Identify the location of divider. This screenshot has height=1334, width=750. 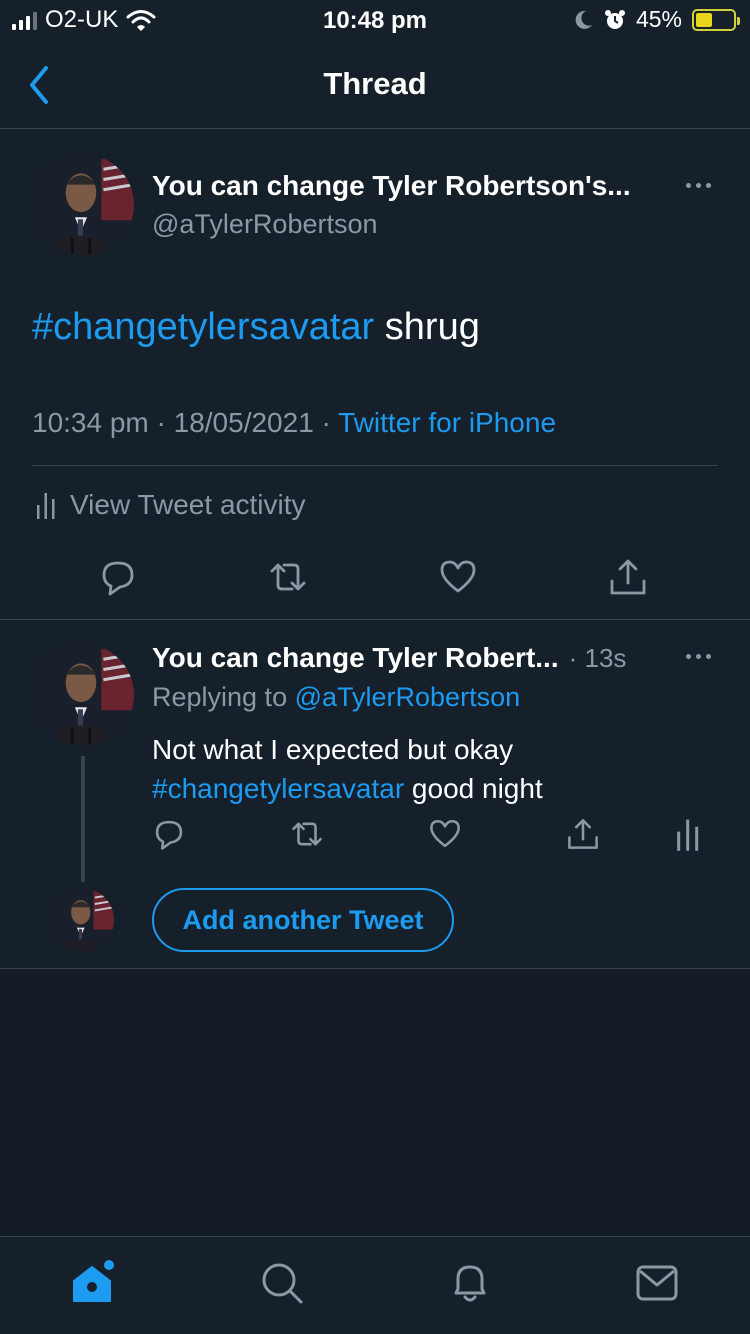
(375, 465).